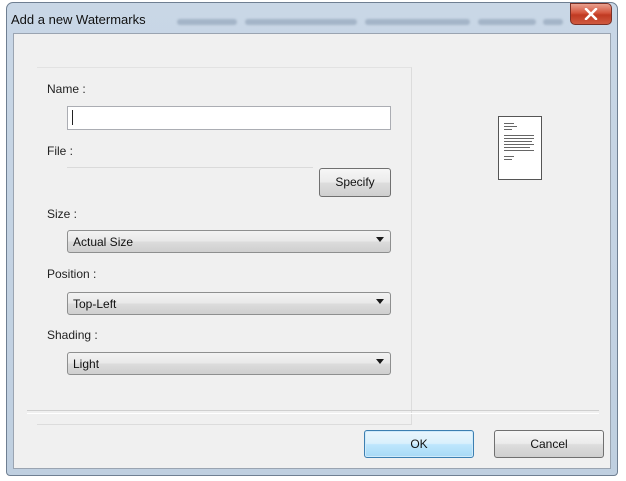 The height and width of the screenshot is (481, 626). What do you see at coordinates (313, 412) in the screenshot?
I see `footer-separator` at bounding box center [313, 412].